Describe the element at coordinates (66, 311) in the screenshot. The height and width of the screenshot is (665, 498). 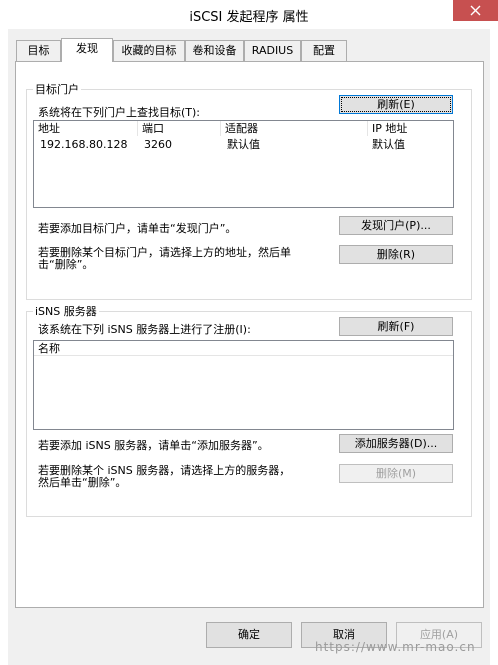
I see `isns-servers-group-title: iSNS 服务器` at that location.